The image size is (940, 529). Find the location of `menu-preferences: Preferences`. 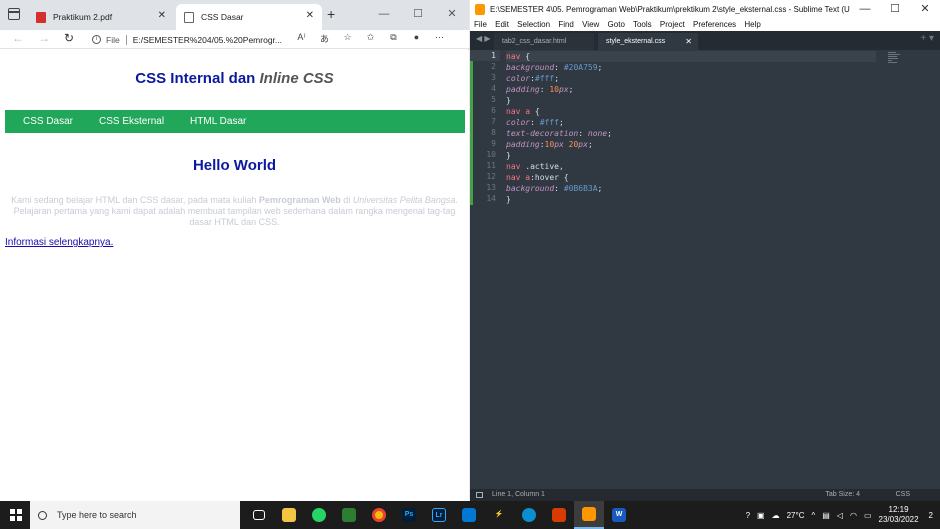

menu-preferences: Preferences is located at coordinates (714, 24).